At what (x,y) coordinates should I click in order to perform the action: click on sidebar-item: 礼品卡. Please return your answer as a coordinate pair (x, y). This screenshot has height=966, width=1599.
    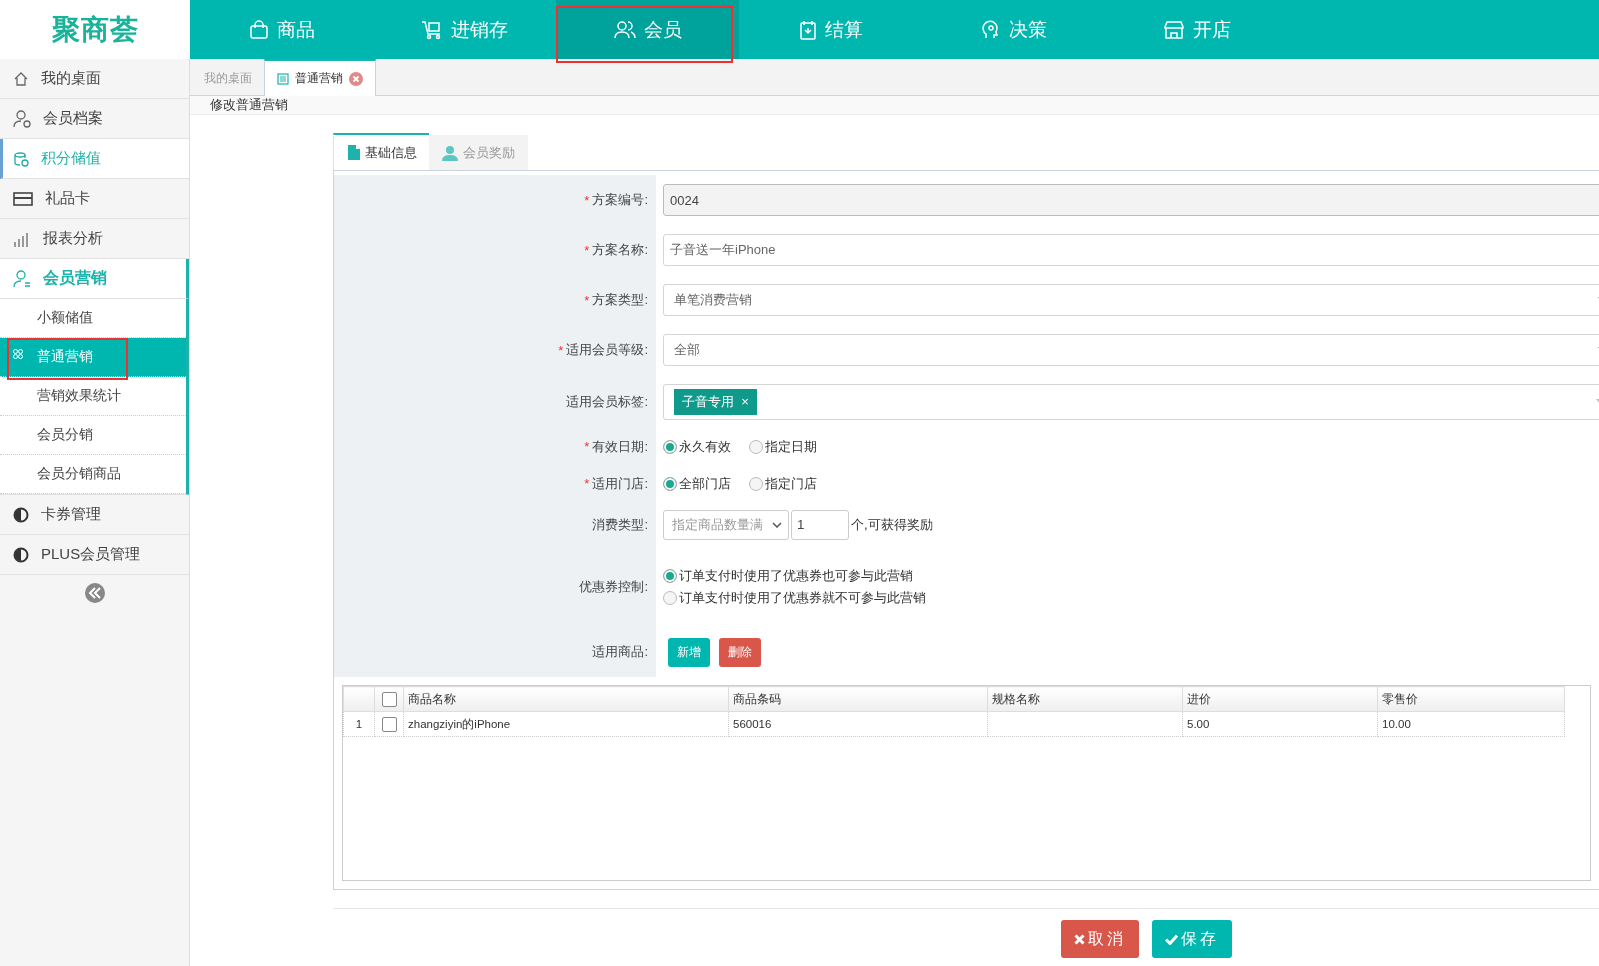
    Looking at the image, I should click on (94, 199).